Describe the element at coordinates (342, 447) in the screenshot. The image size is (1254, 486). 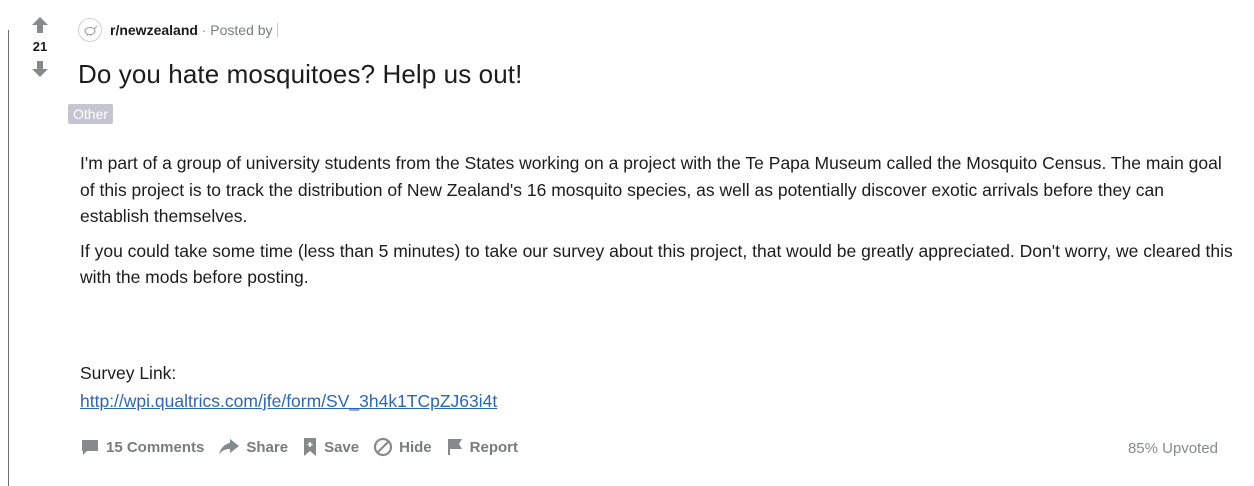
I see `save-label: Save` at that location.